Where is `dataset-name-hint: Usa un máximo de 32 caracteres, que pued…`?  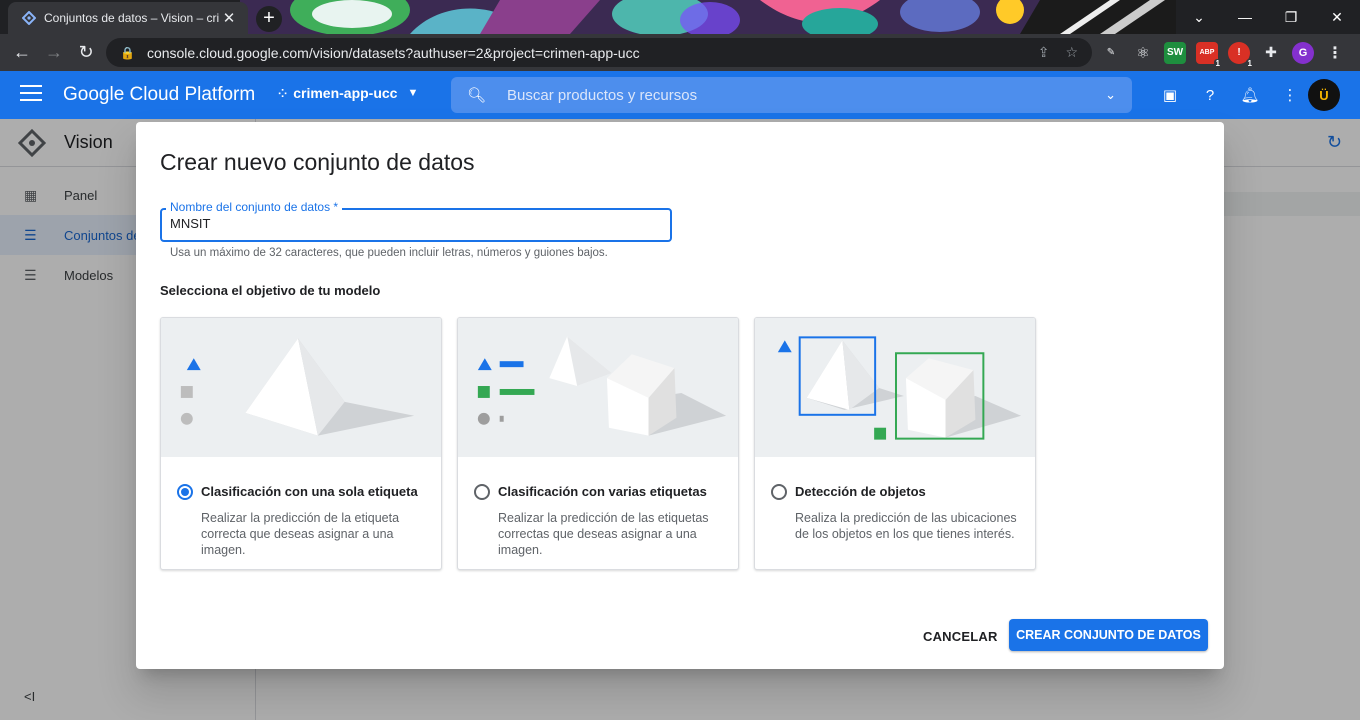
dataset-name-hint: Usa un máximo de 32 caracteres, que pued… is located at coordinates (389, 253).